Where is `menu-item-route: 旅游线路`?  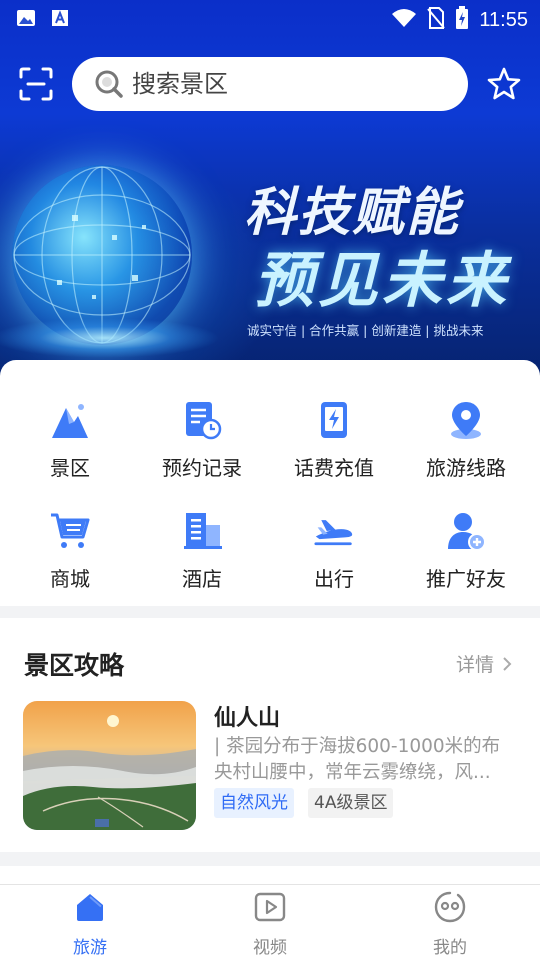
menu-item-route: 旅游线路 is located at coordinates (466, 450).